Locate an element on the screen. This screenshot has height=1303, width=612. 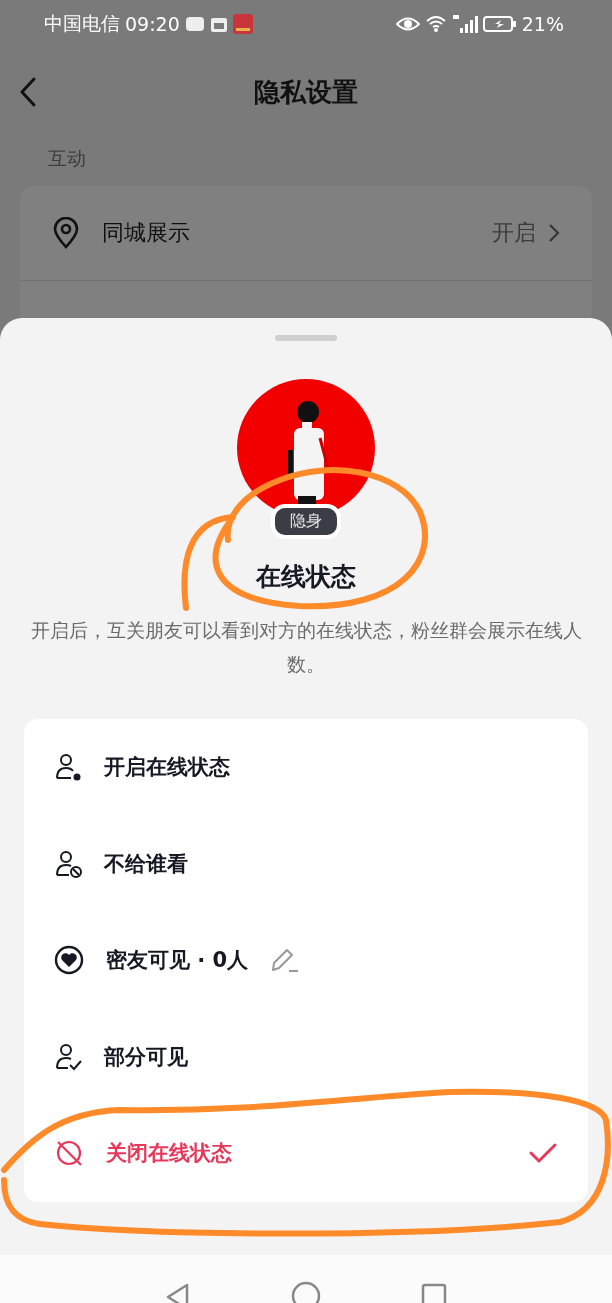
battery-icon is located at coordinates (499, 24).